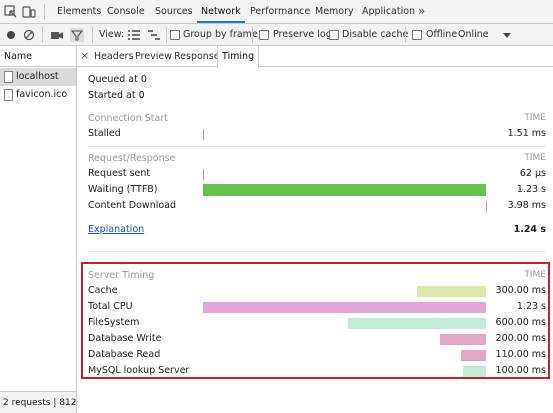  Describe the element at coordinates (520, 354) in the screenshot. I see `server-timing-value: 110.00 ms` at that location.